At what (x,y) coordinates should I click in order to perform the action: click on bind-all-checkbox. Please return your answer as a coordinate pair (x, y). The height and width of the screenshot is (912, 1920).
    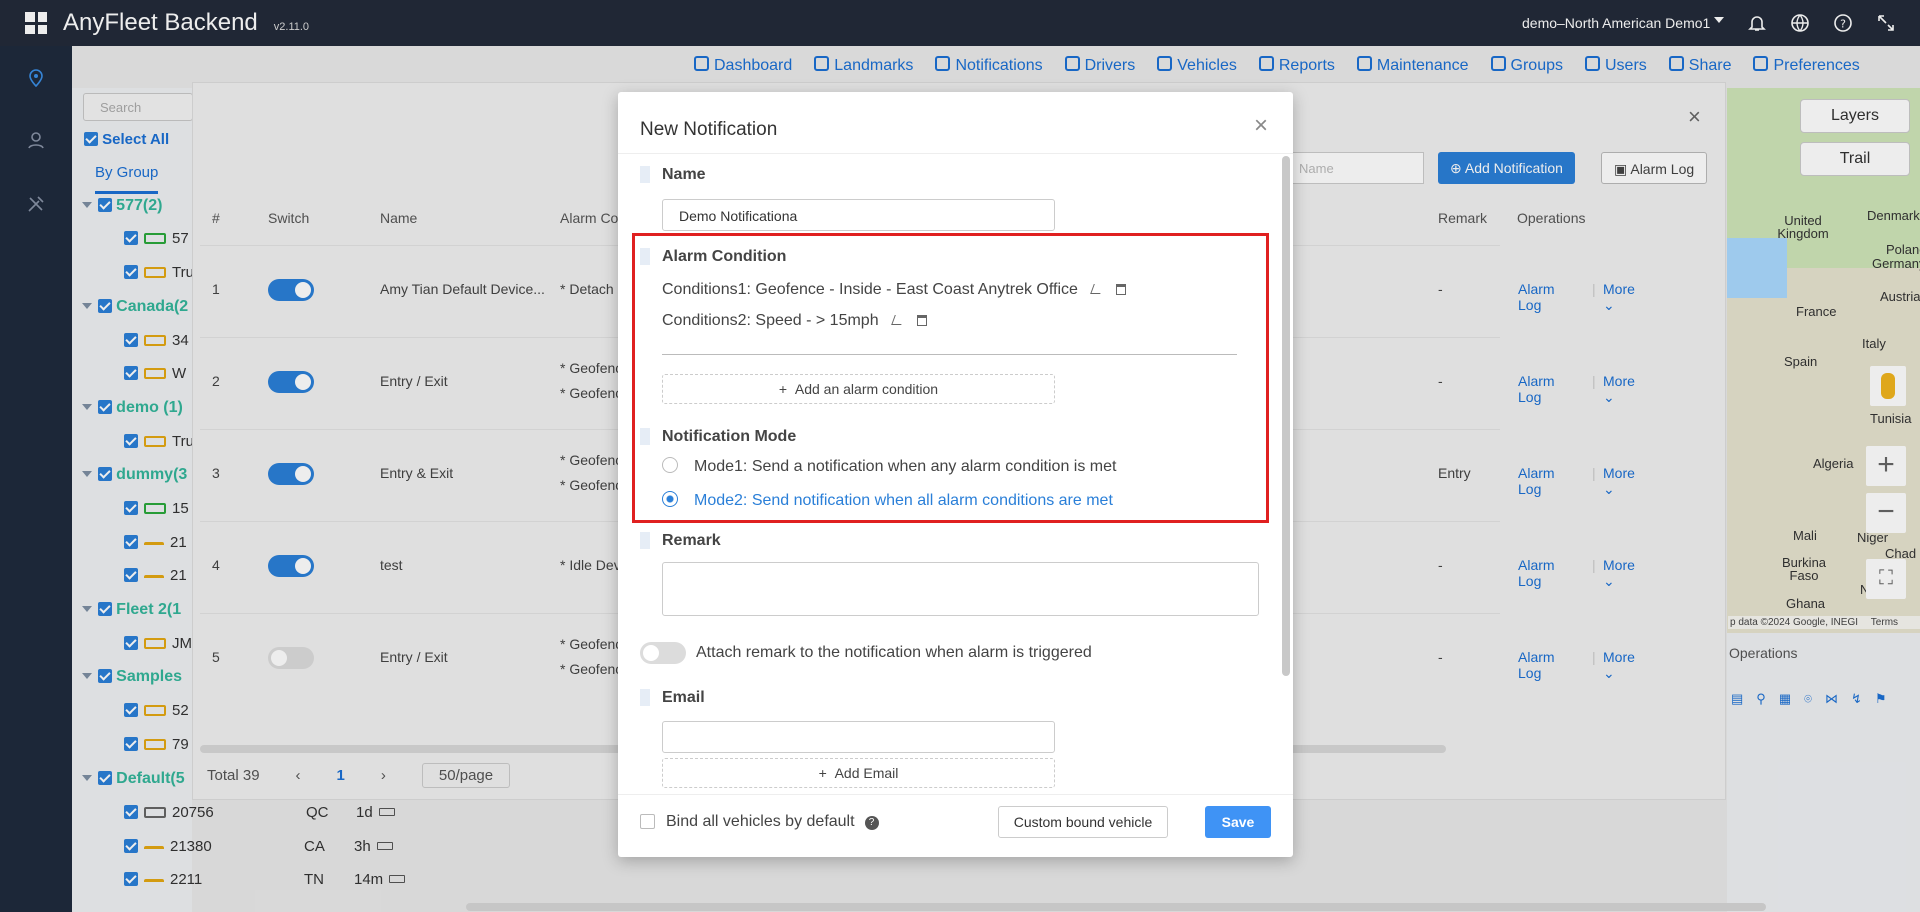
    Looking at the image, I should click on (647, 821).